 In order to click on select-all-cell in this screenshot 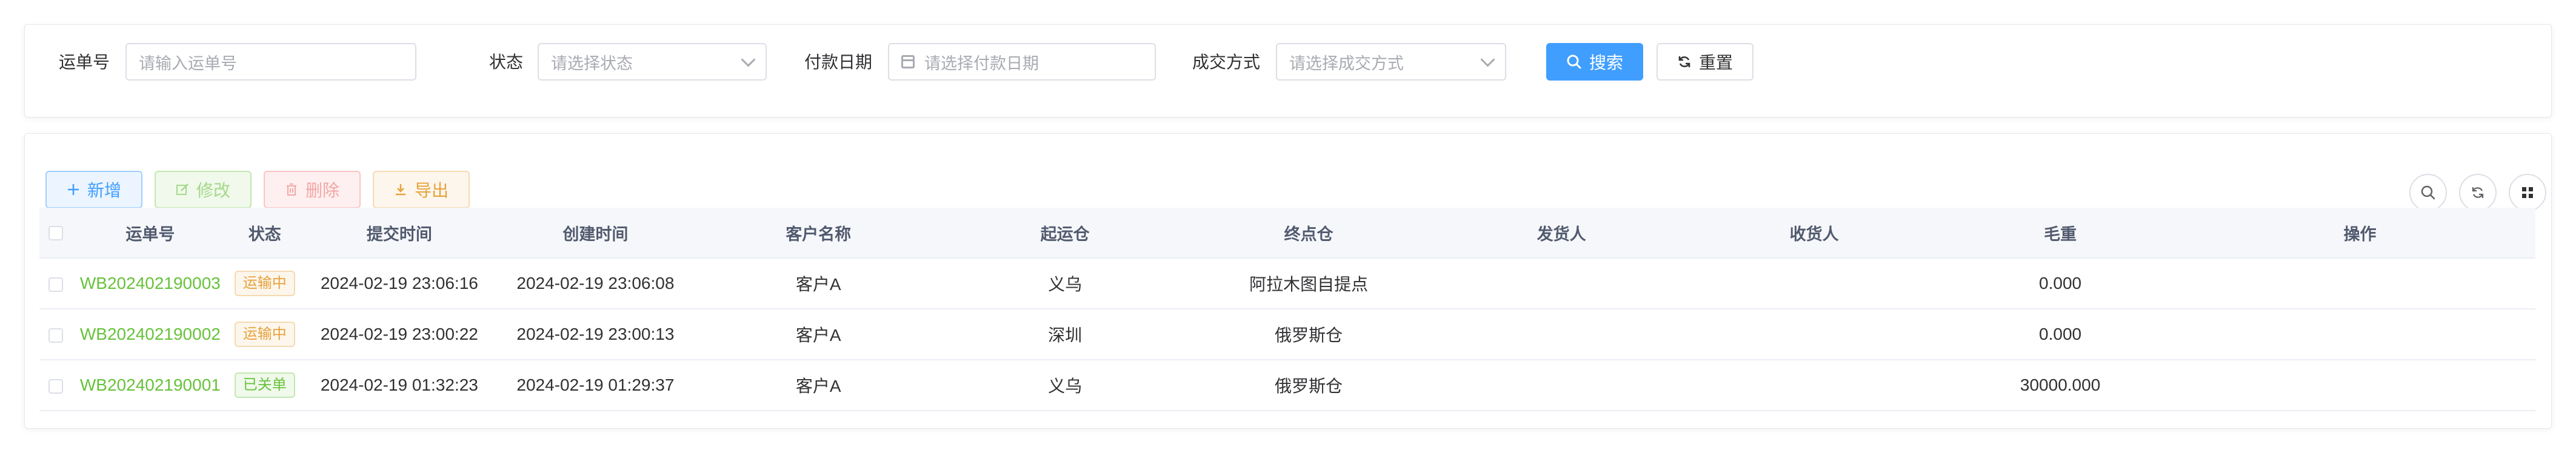, I will do `click(56, 233)`.